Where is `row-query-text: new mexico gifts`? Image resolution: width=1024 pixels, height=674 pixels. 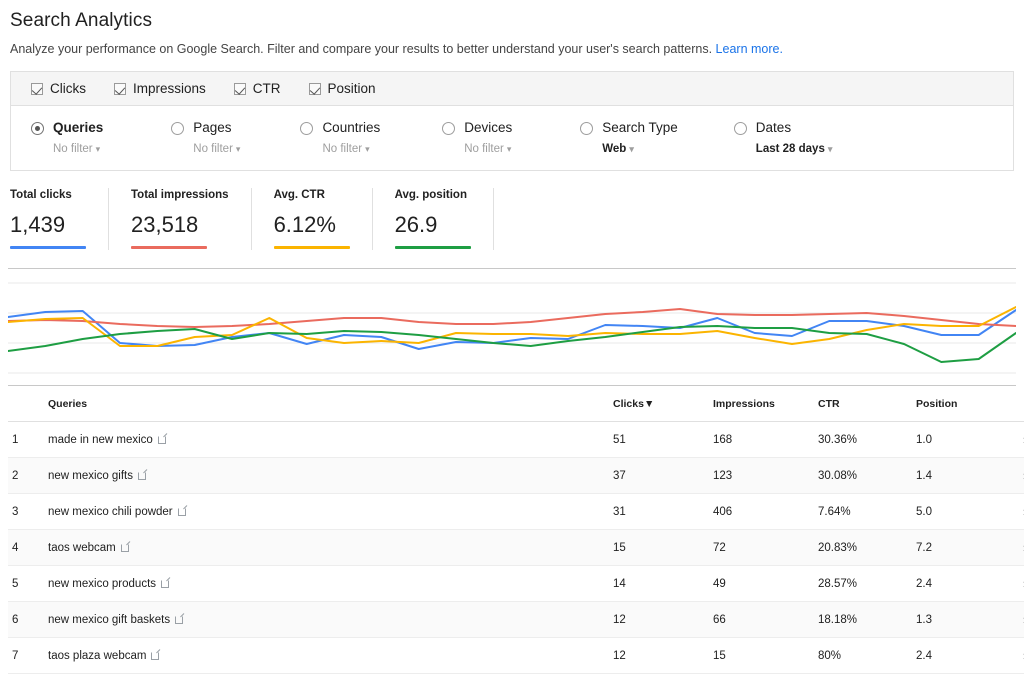 row-query-text: new mexico gifts is located at coordinates (91, 475).